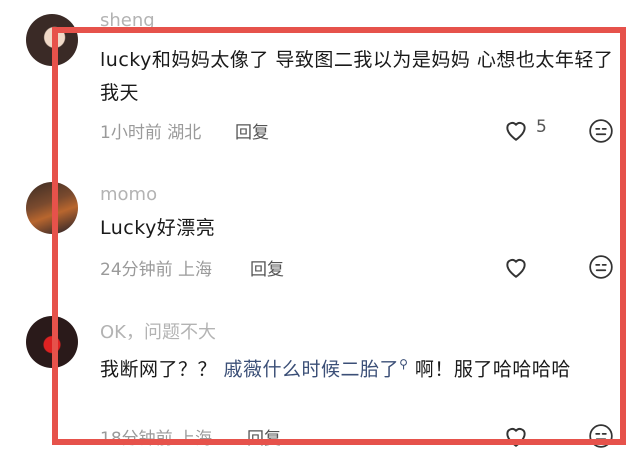  Describe the element at coordinates (516, 436) in the screenshot. I see `heart-icon` at that location.